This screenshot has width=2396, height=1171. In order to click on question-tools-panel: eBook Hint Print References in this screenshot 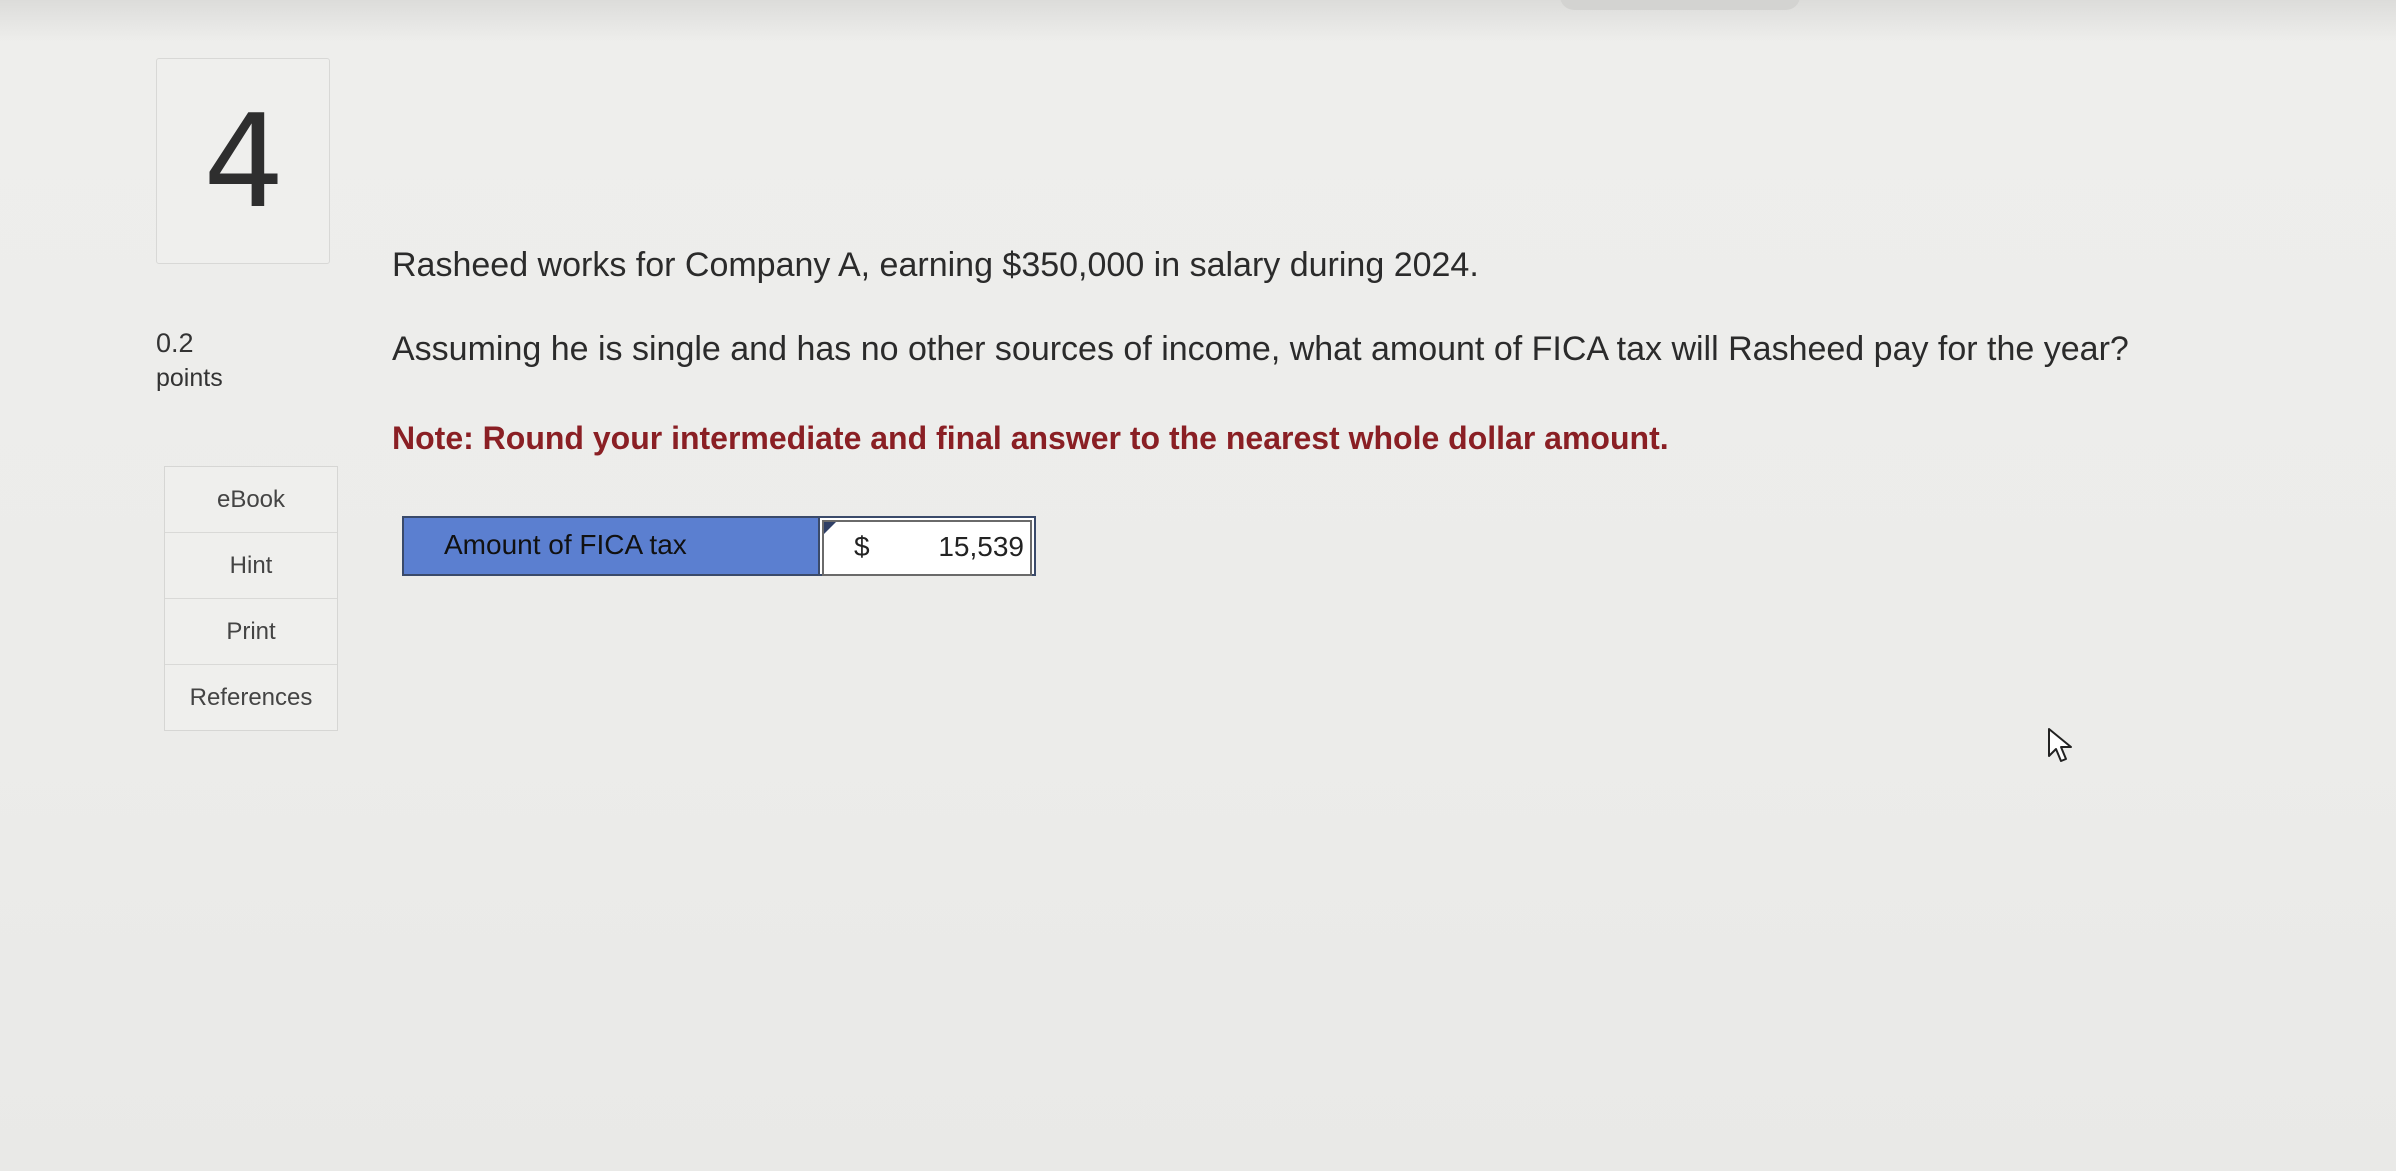, I will do `click(251, 598)`.